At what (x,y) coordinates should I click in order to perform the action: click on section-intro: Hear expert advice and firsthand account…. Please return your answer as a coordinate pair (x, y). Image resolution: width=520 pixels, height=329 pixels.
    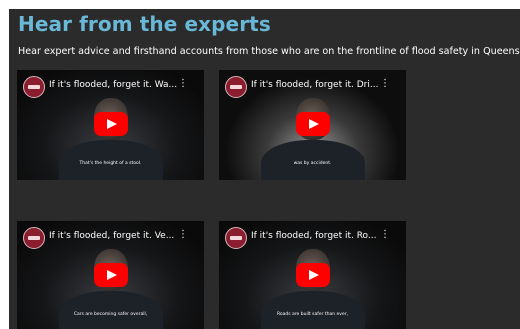
    Looking at the image, I should click on (269, 51).